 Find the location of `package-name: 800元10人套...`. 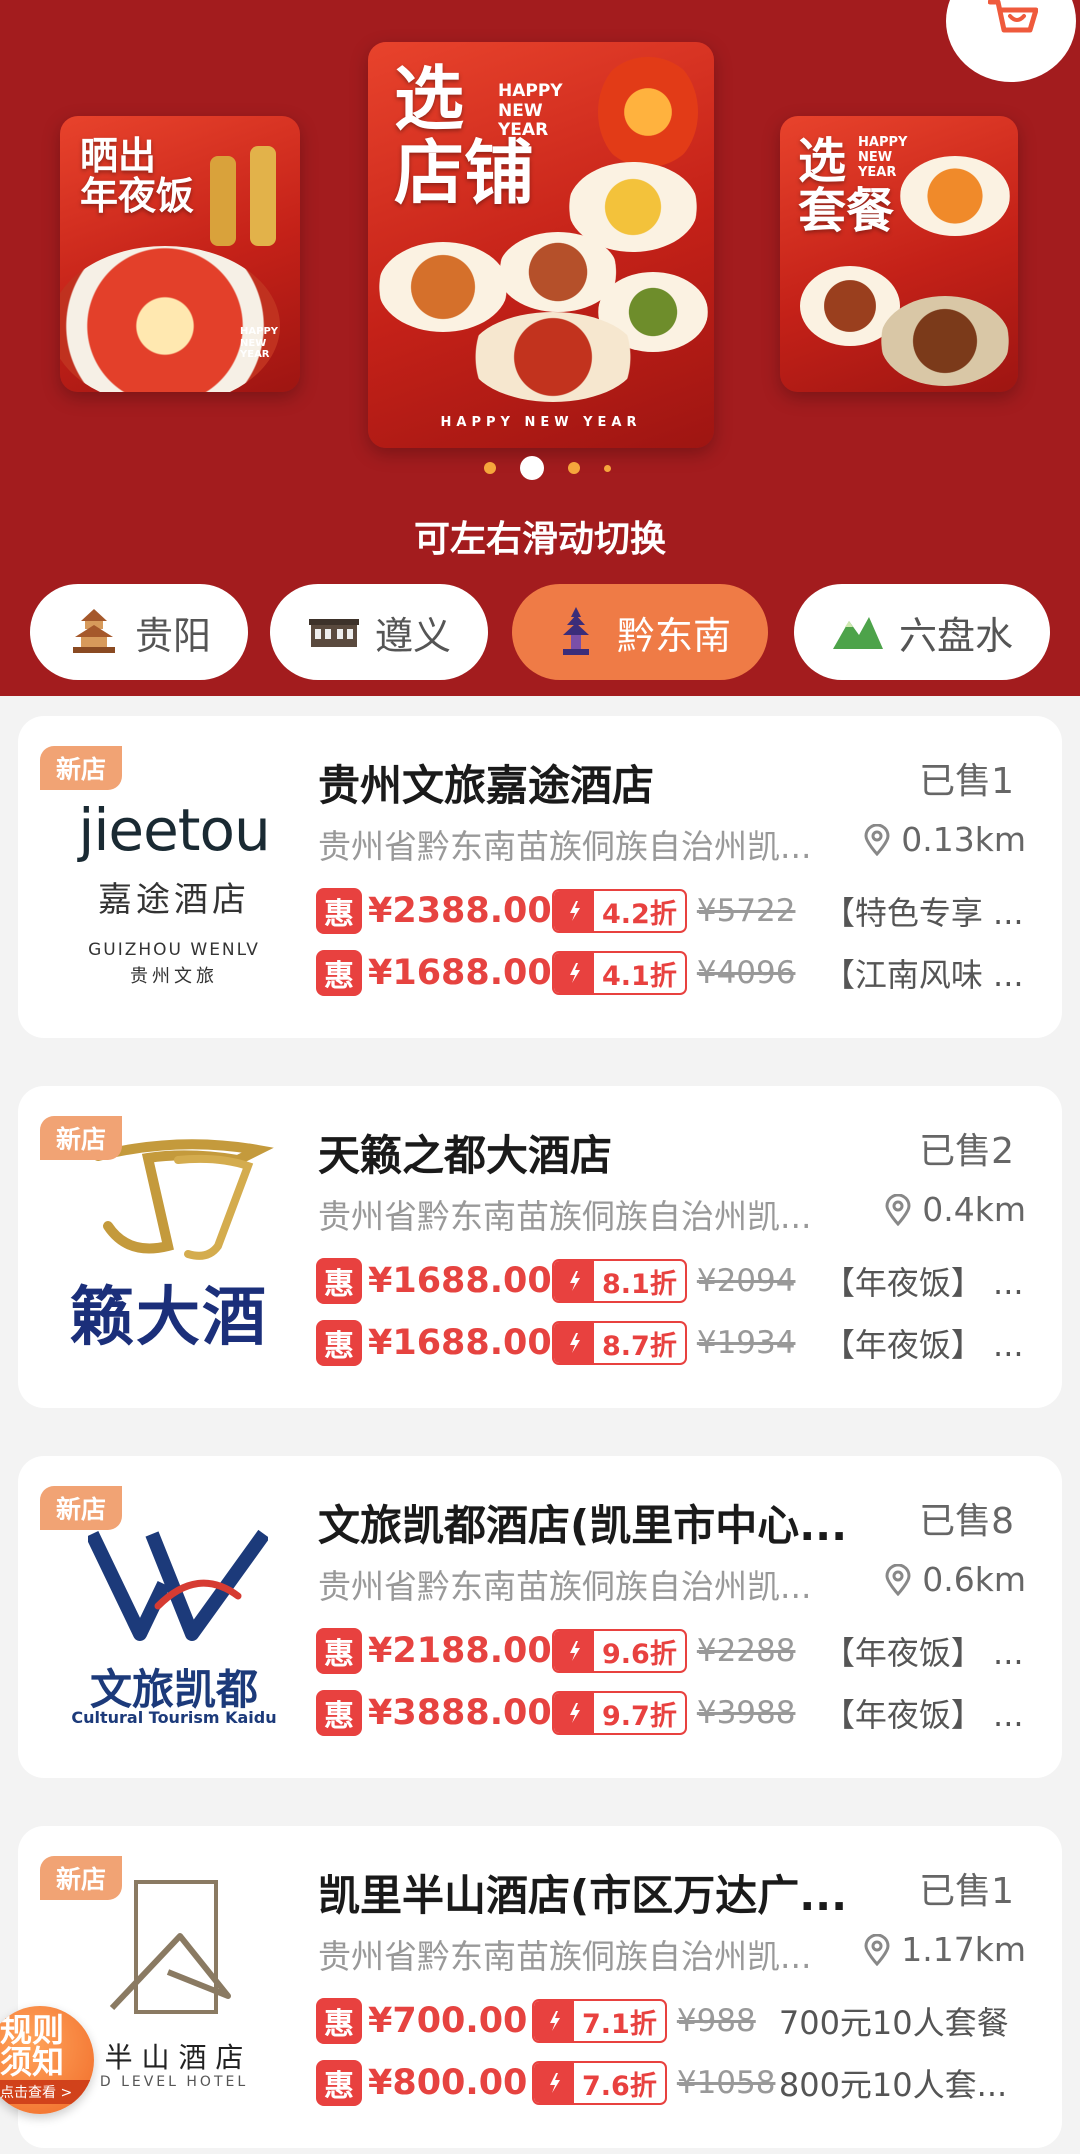

package-name: 800元10人套... is located at coordinates (893, 2085).